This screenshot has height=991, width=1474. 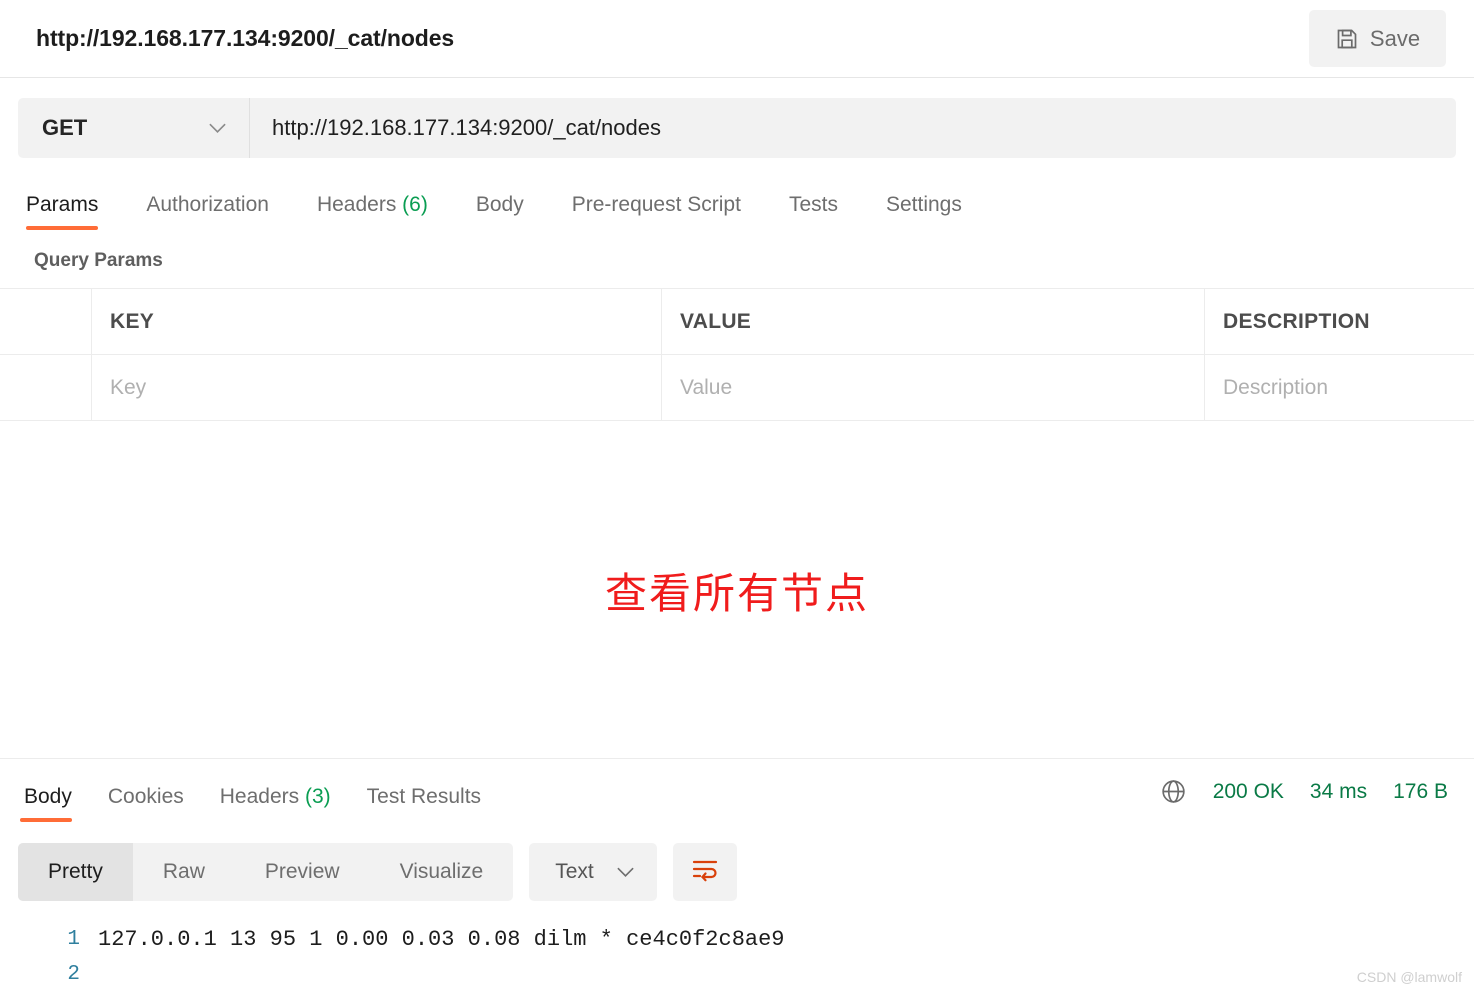 I want to click on annotation-text: 查看所有节点, so click(x=736, y=593).